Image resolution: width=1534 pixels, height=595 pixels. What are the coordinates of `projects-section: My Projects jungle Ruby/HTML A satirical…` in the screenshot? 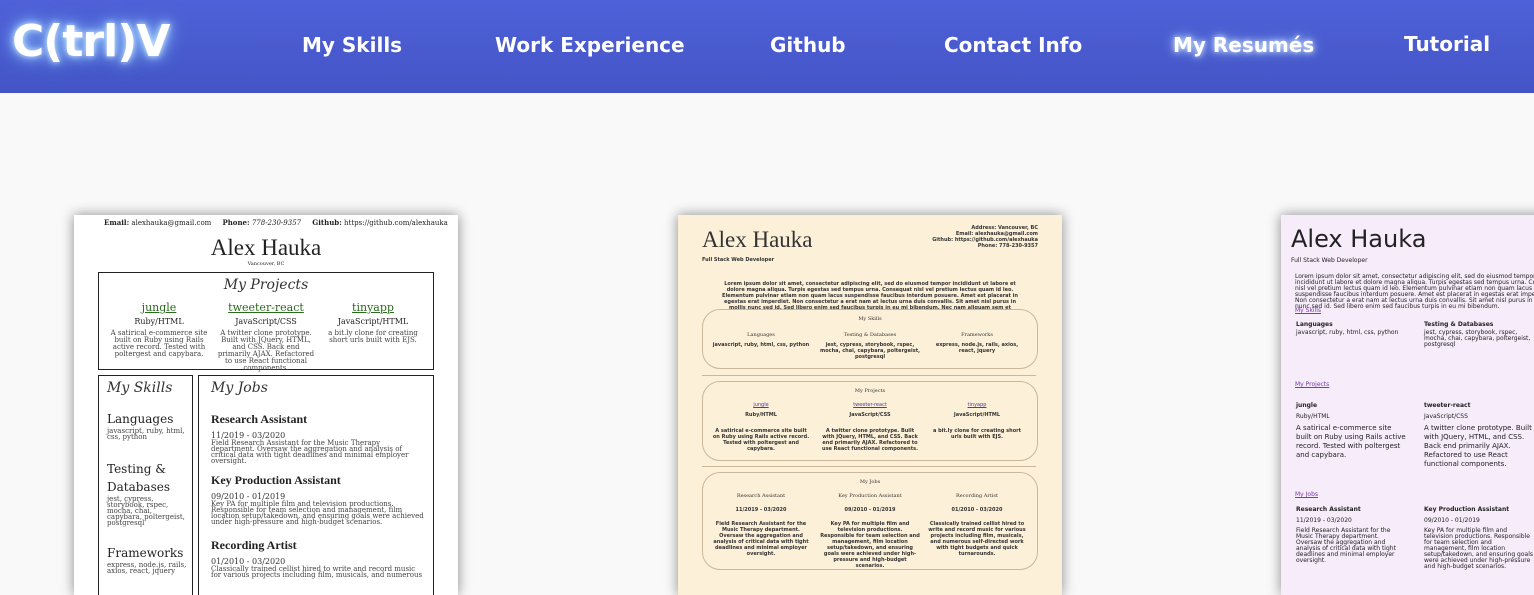 It's located at (870, 421).